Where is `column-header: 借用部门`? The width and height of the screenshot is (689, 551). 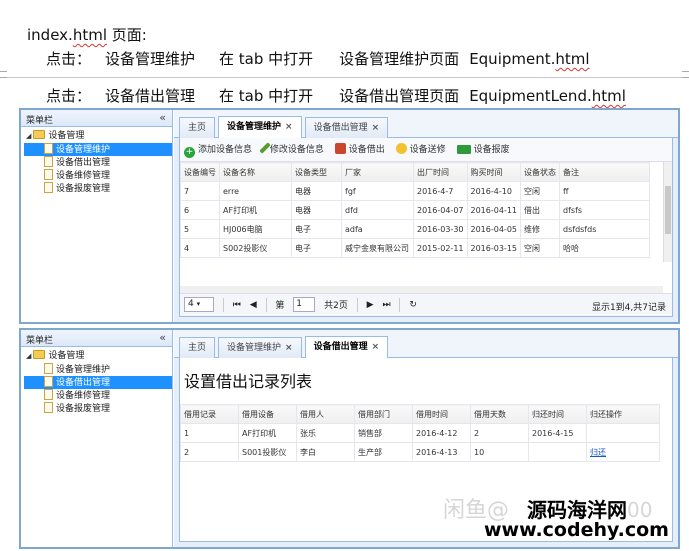 column-header: 借用部门 is located at coordinates (383, 414).